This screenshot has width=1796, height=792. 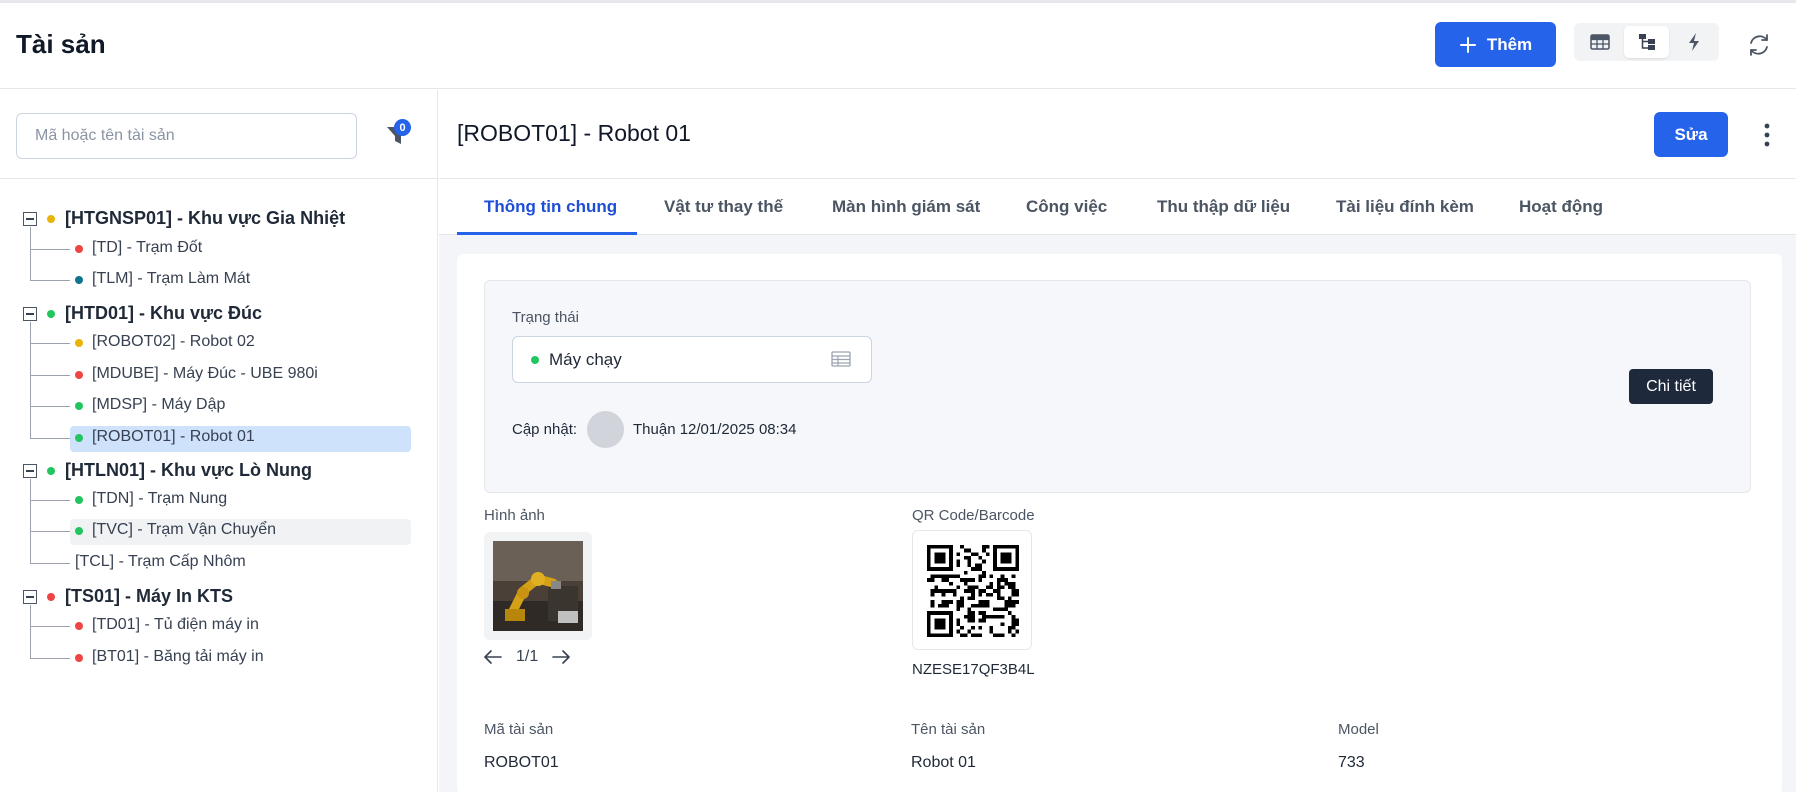 I want to click on quick-view-button, so click(x=1693, y=42).